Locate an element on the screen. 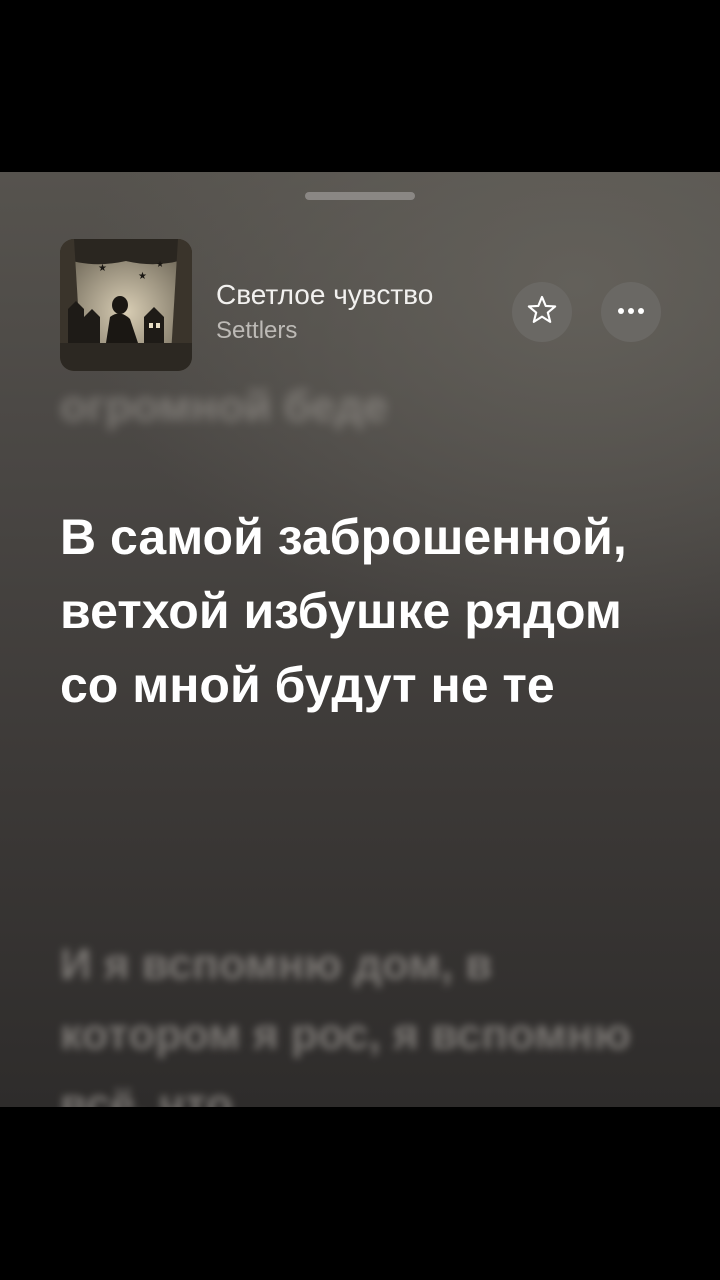 This screenshot has height=1280, width=720. more-options-button is located at coordinates (631, 312).